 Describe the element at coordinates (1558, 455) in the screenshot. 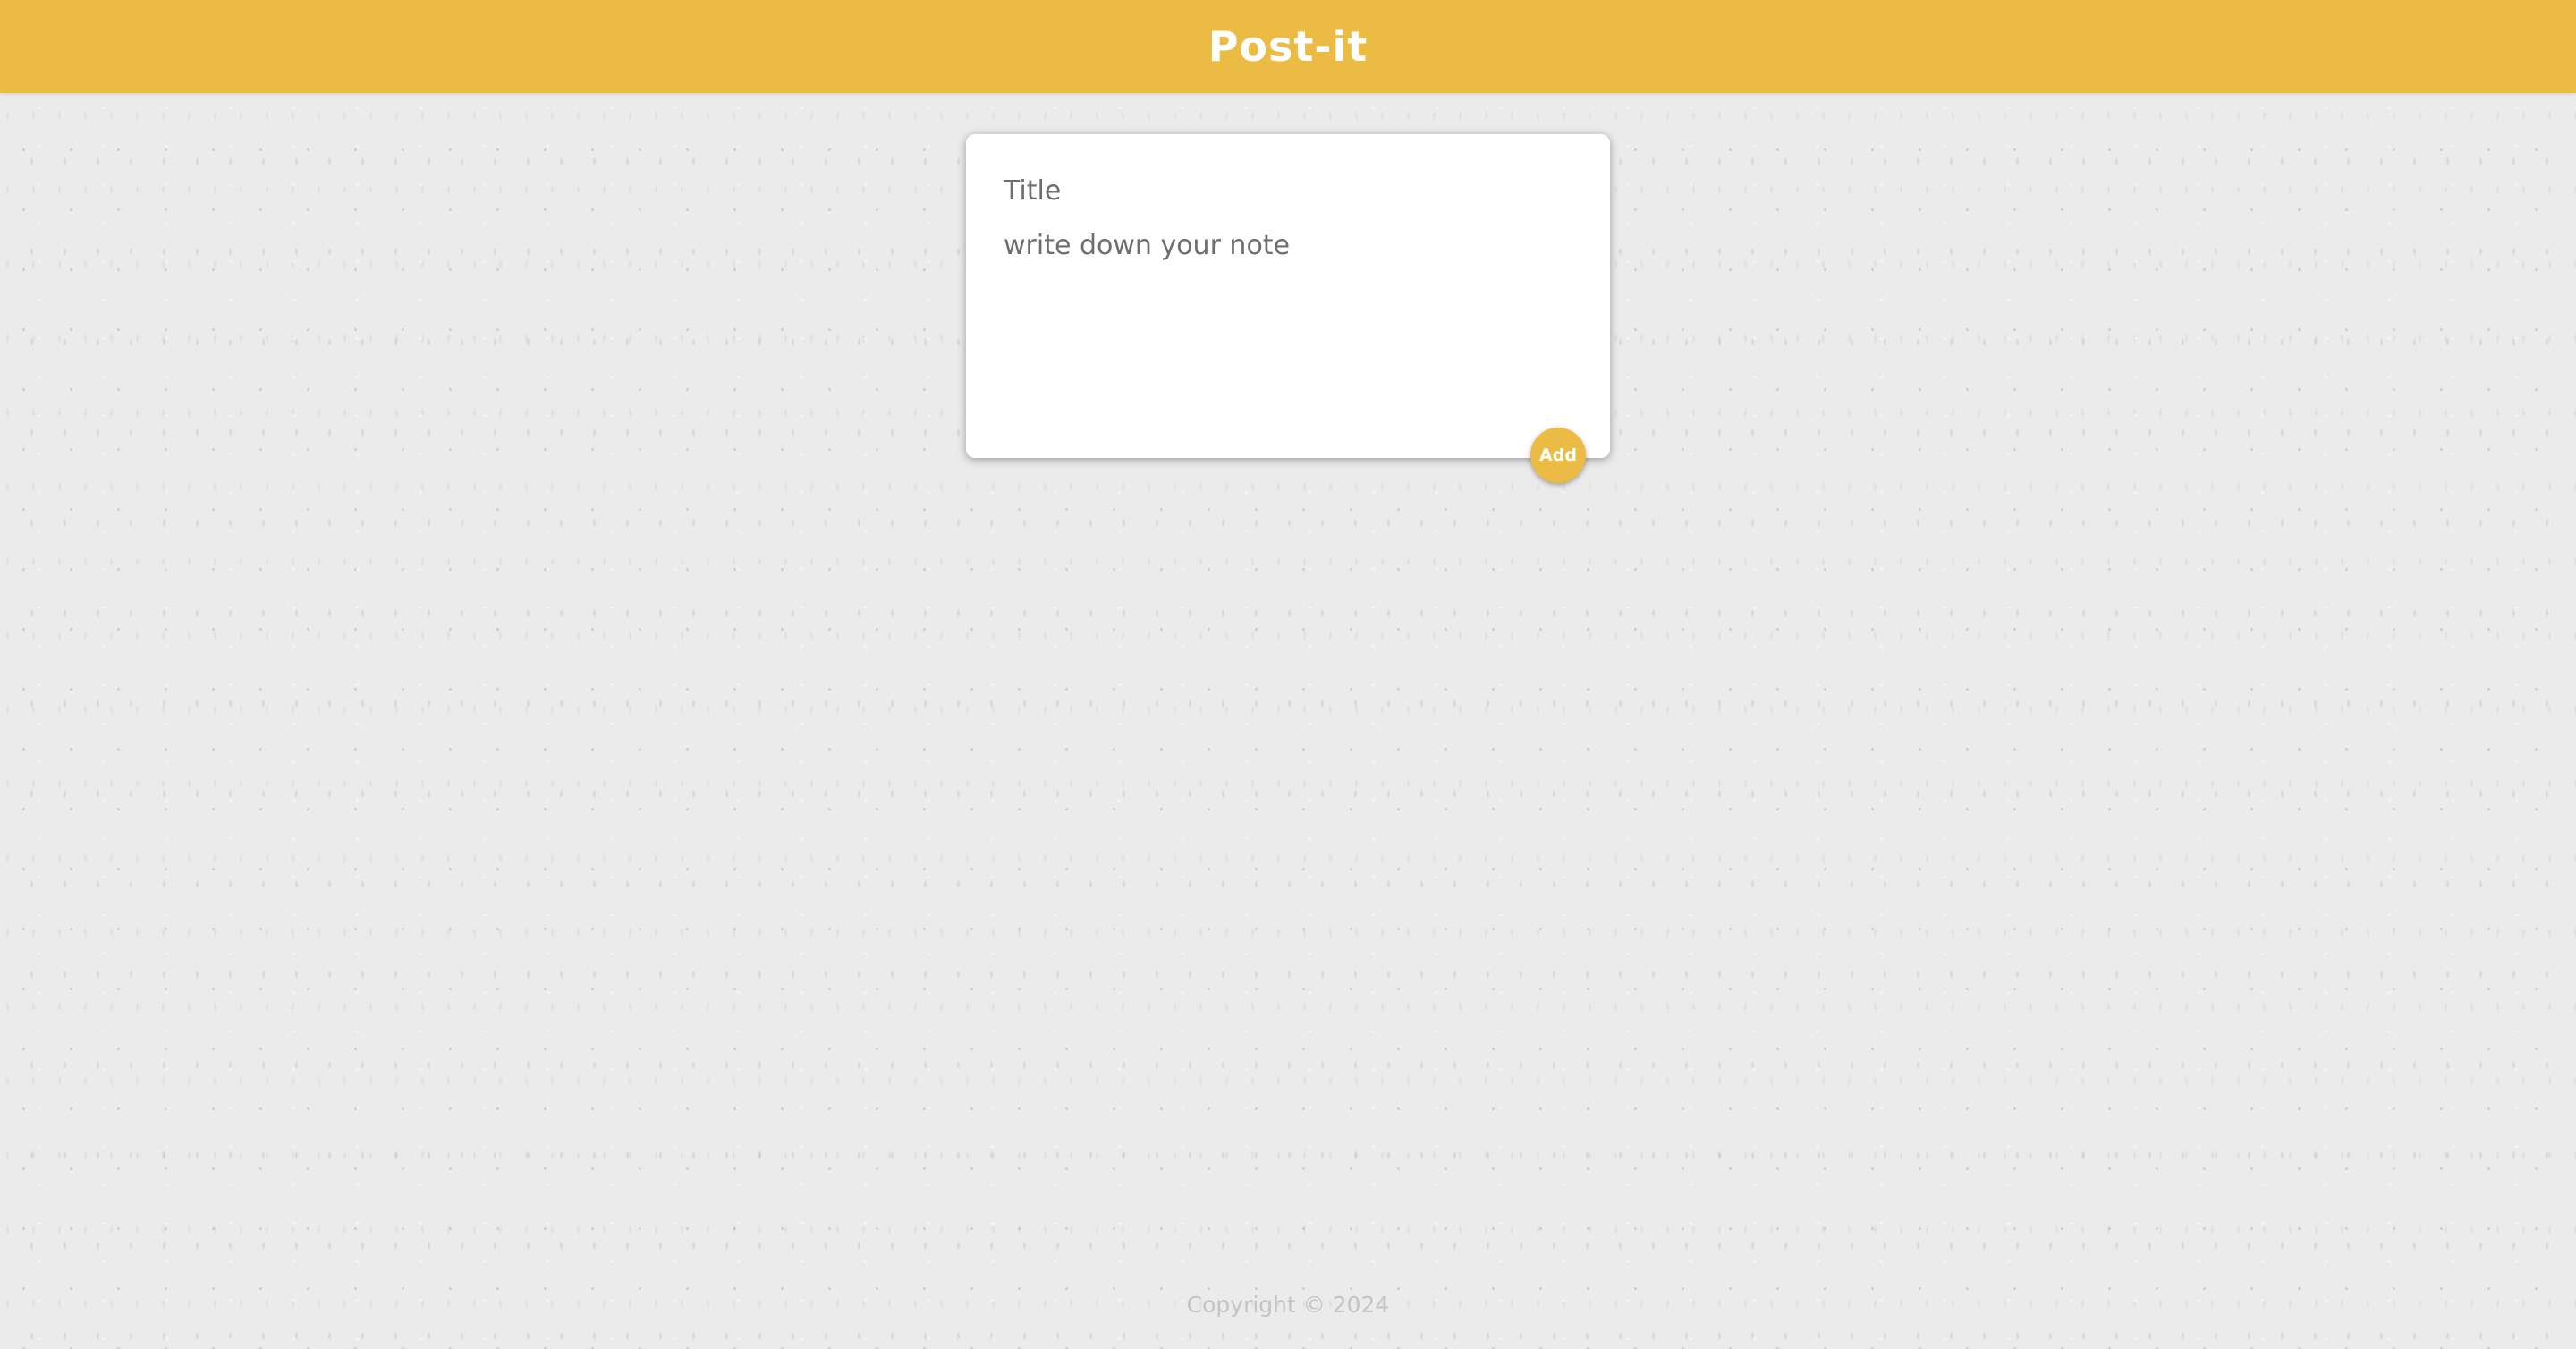

I see `add-note-button: Add` at that location.